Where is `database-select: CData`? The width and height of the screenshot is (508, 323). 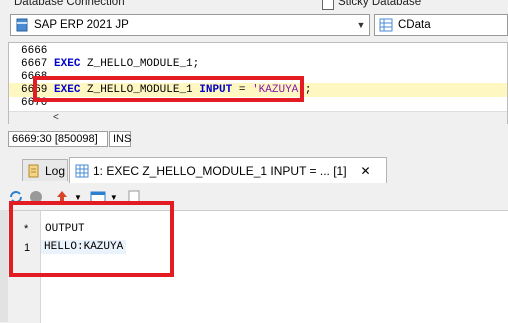 database-select: CData is located at coordinates (441, 25).